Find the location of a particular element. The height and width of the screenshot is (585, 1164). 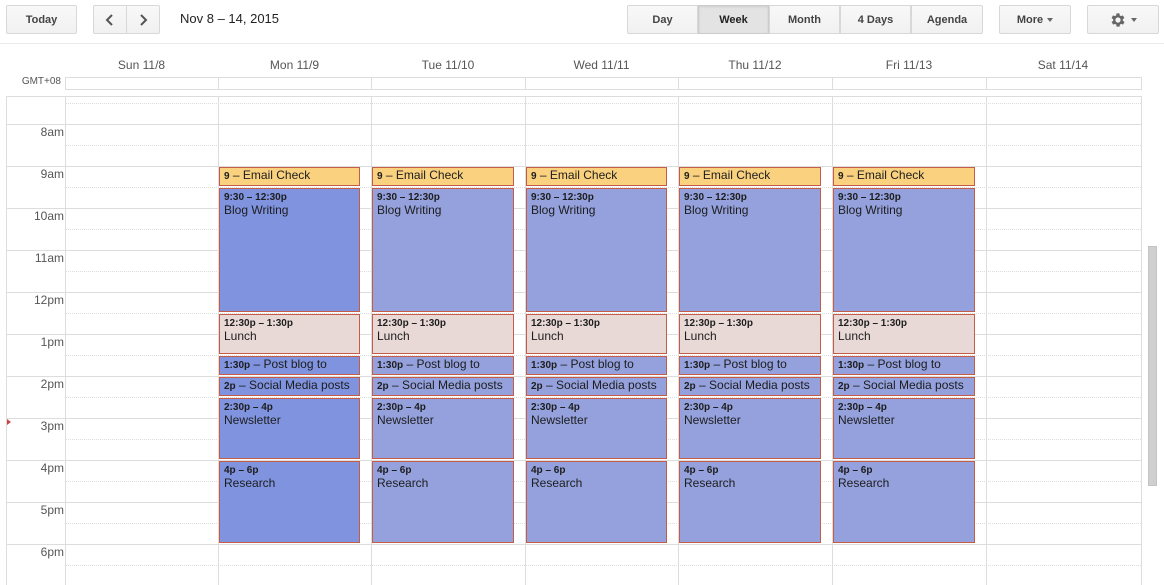

day-header: Wed 11/11 is located at coordinates (601, 65).